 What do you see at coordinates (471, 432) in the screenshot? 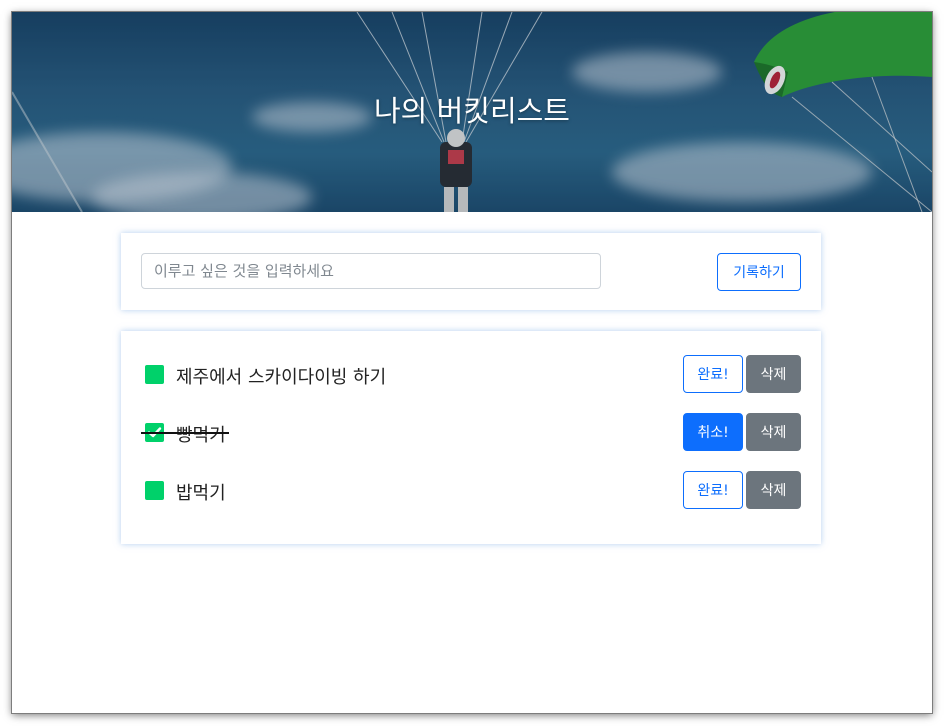
I see `list-item: 빵먹기 취소! 삭제` at bounding box center [471, 432].